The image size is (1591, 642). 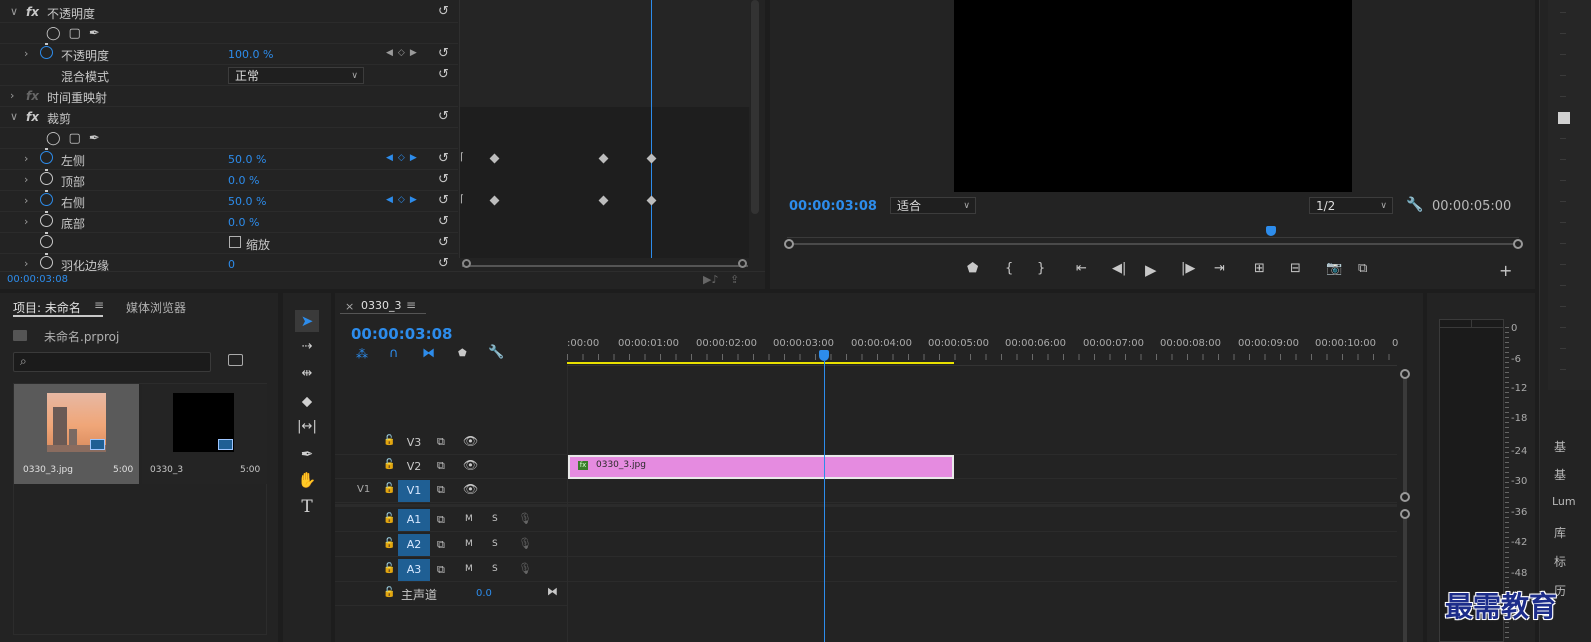 What do you see at coordinates (296, 75) in the screenshot?
I see `blend-mode-dropdown: 正常 ∨` at bounding box center [296, 75].